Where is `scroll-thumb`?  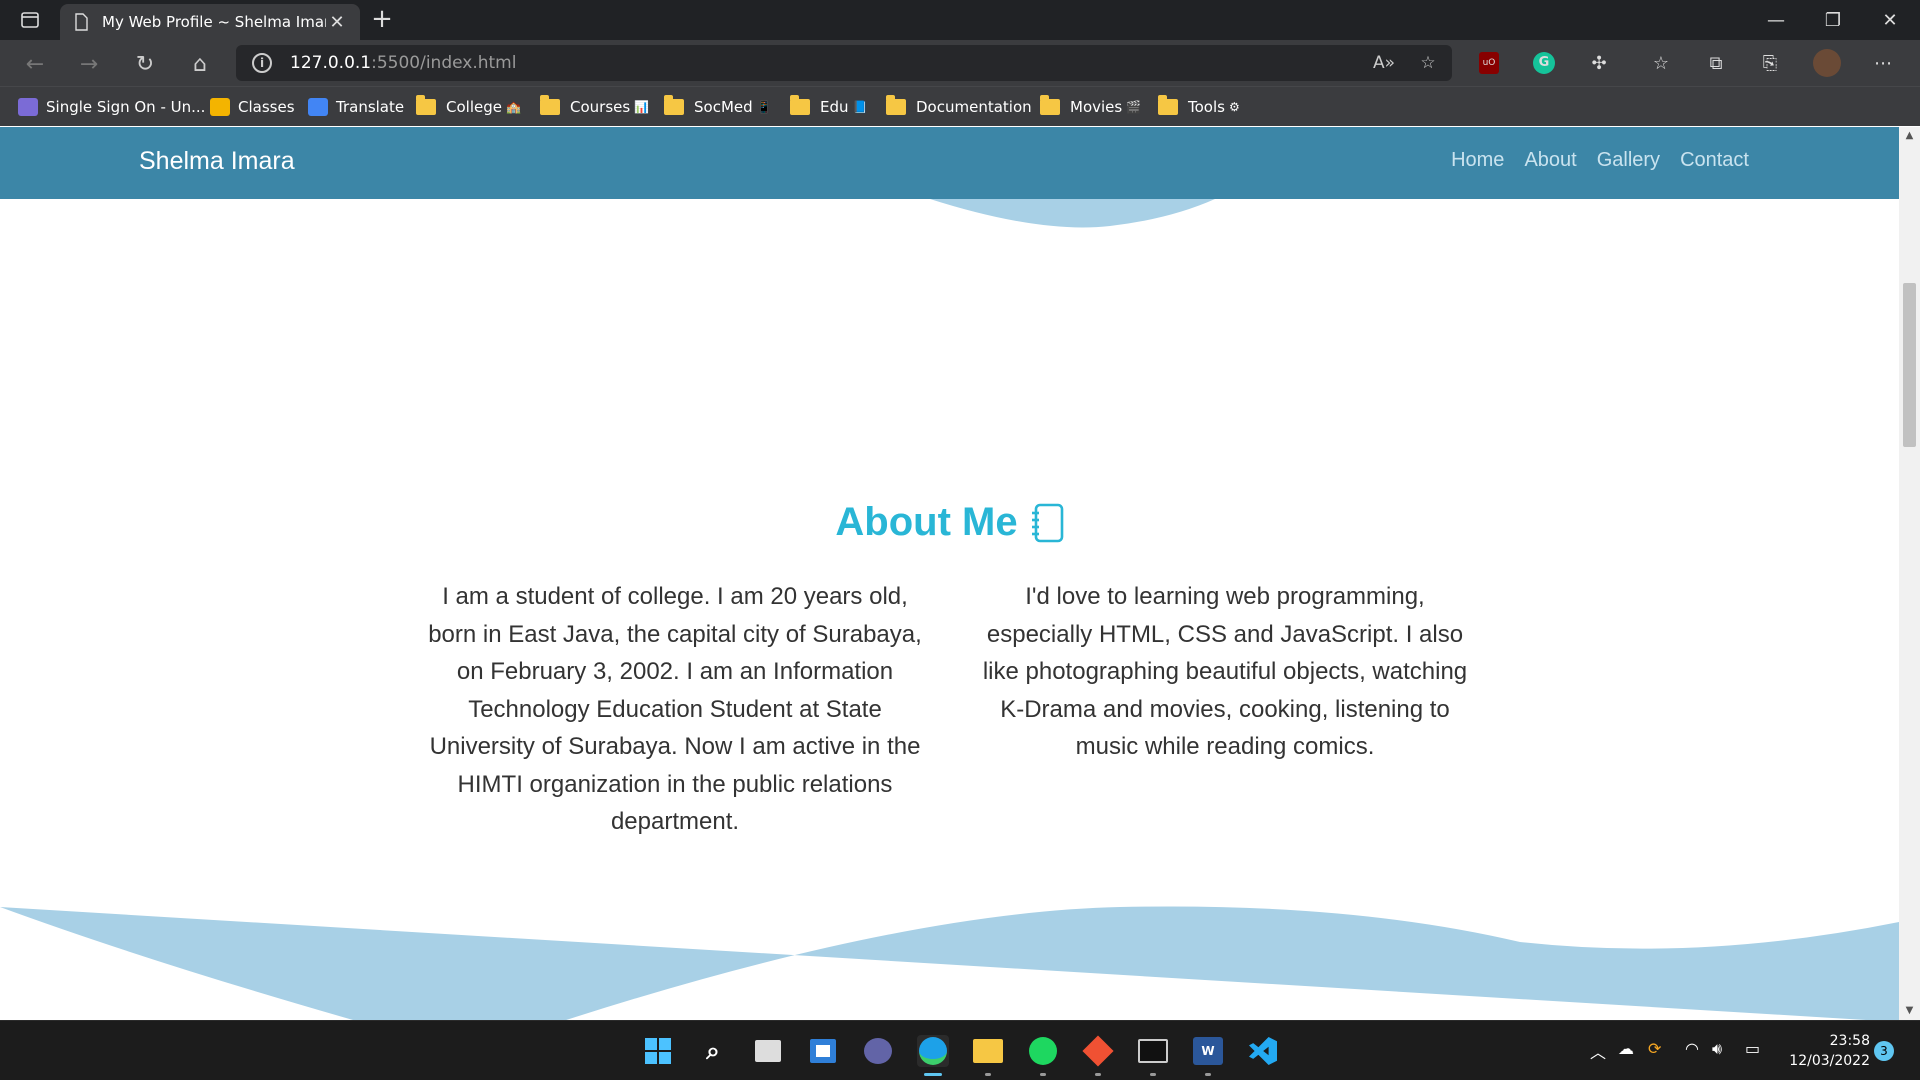 scroll-thumb is located at coordinates (1909, 365).